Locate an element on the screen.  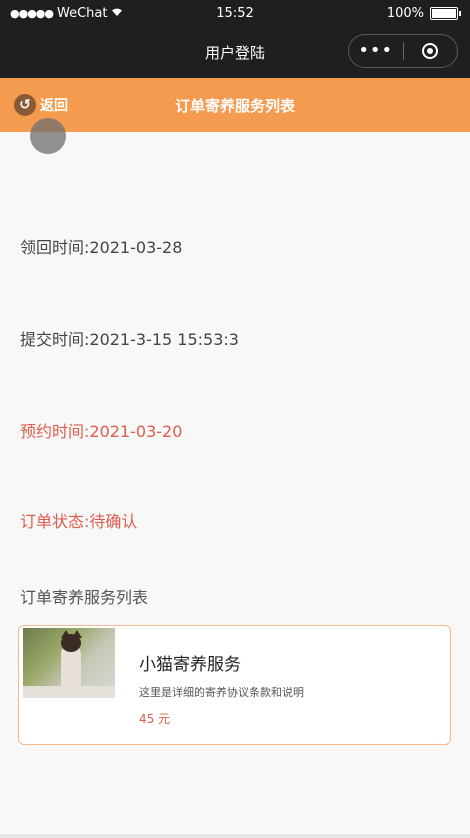
page-title: 订单寄养服务列表 is located at coordinates (234, 106).